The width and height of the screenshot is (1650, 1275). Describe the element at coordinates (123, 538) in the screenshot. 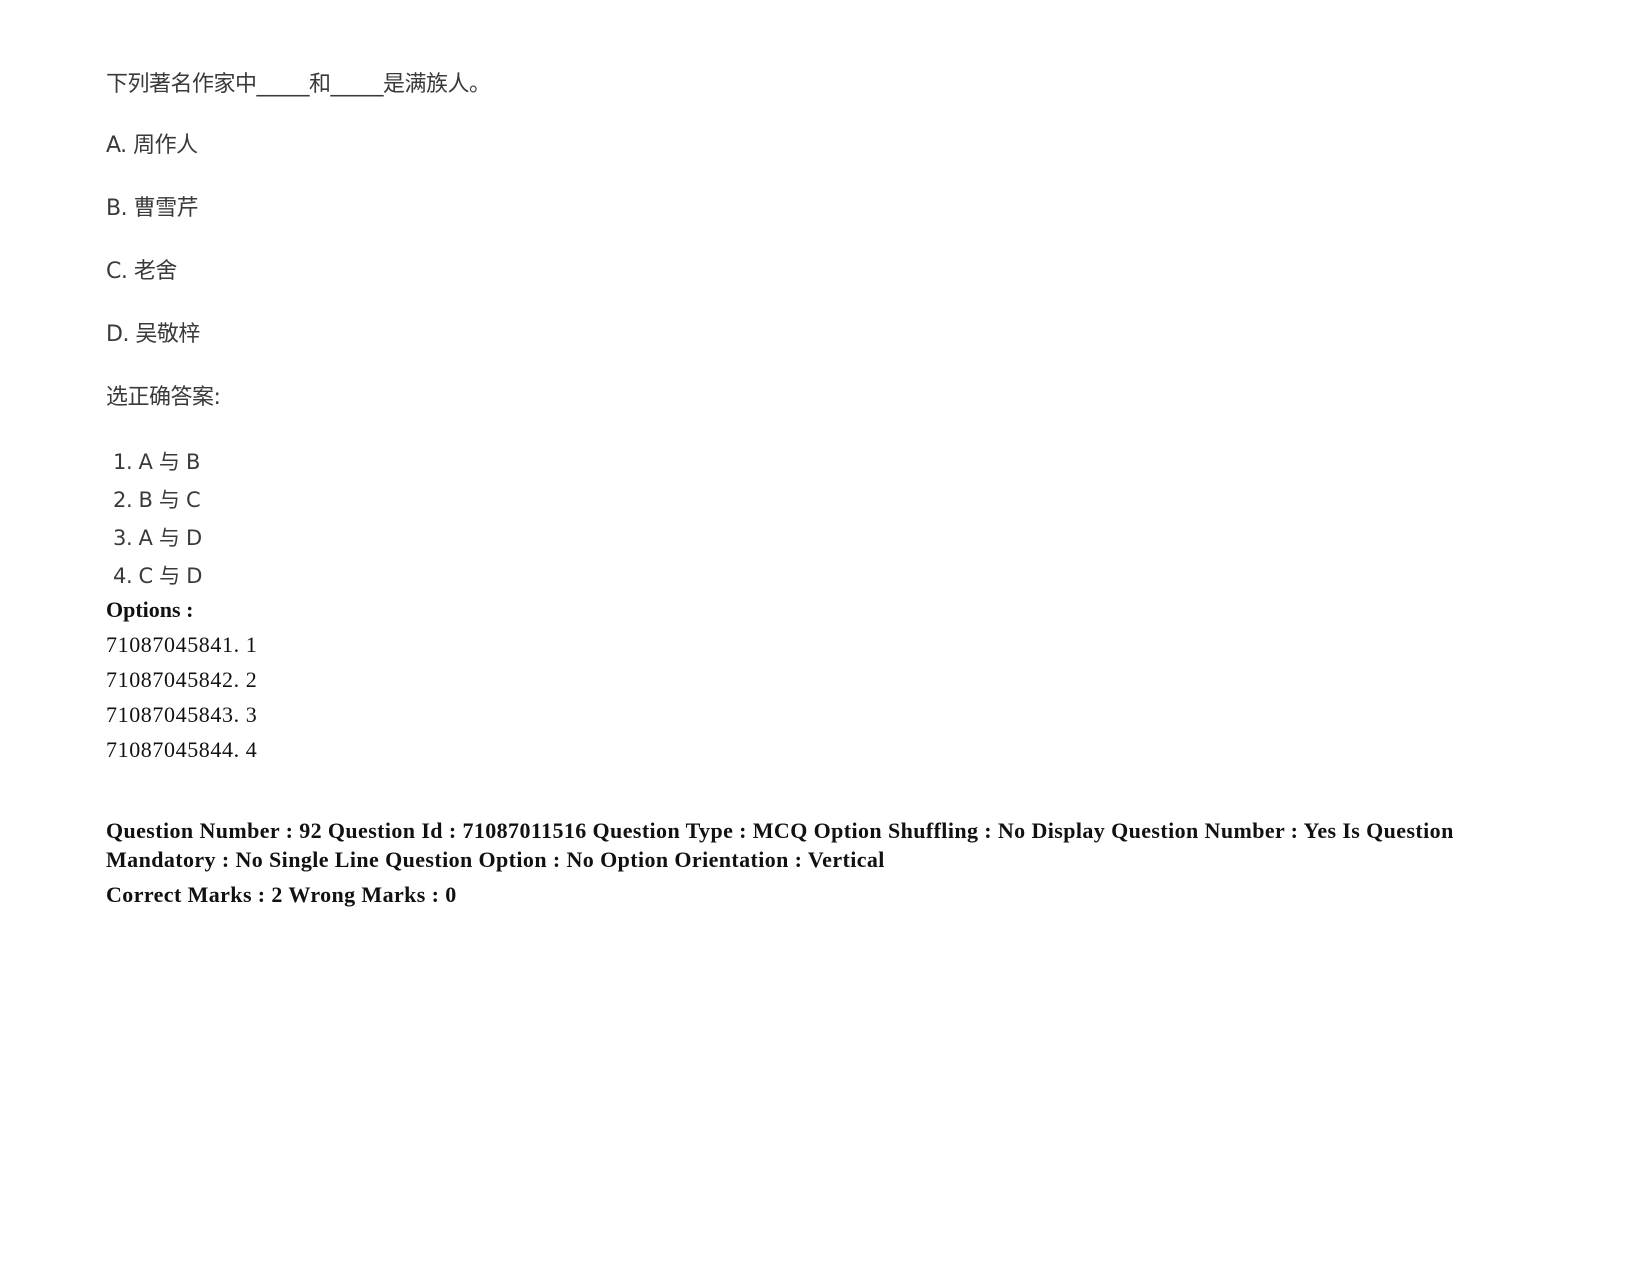

I see `choice-number: 3.` at that location.